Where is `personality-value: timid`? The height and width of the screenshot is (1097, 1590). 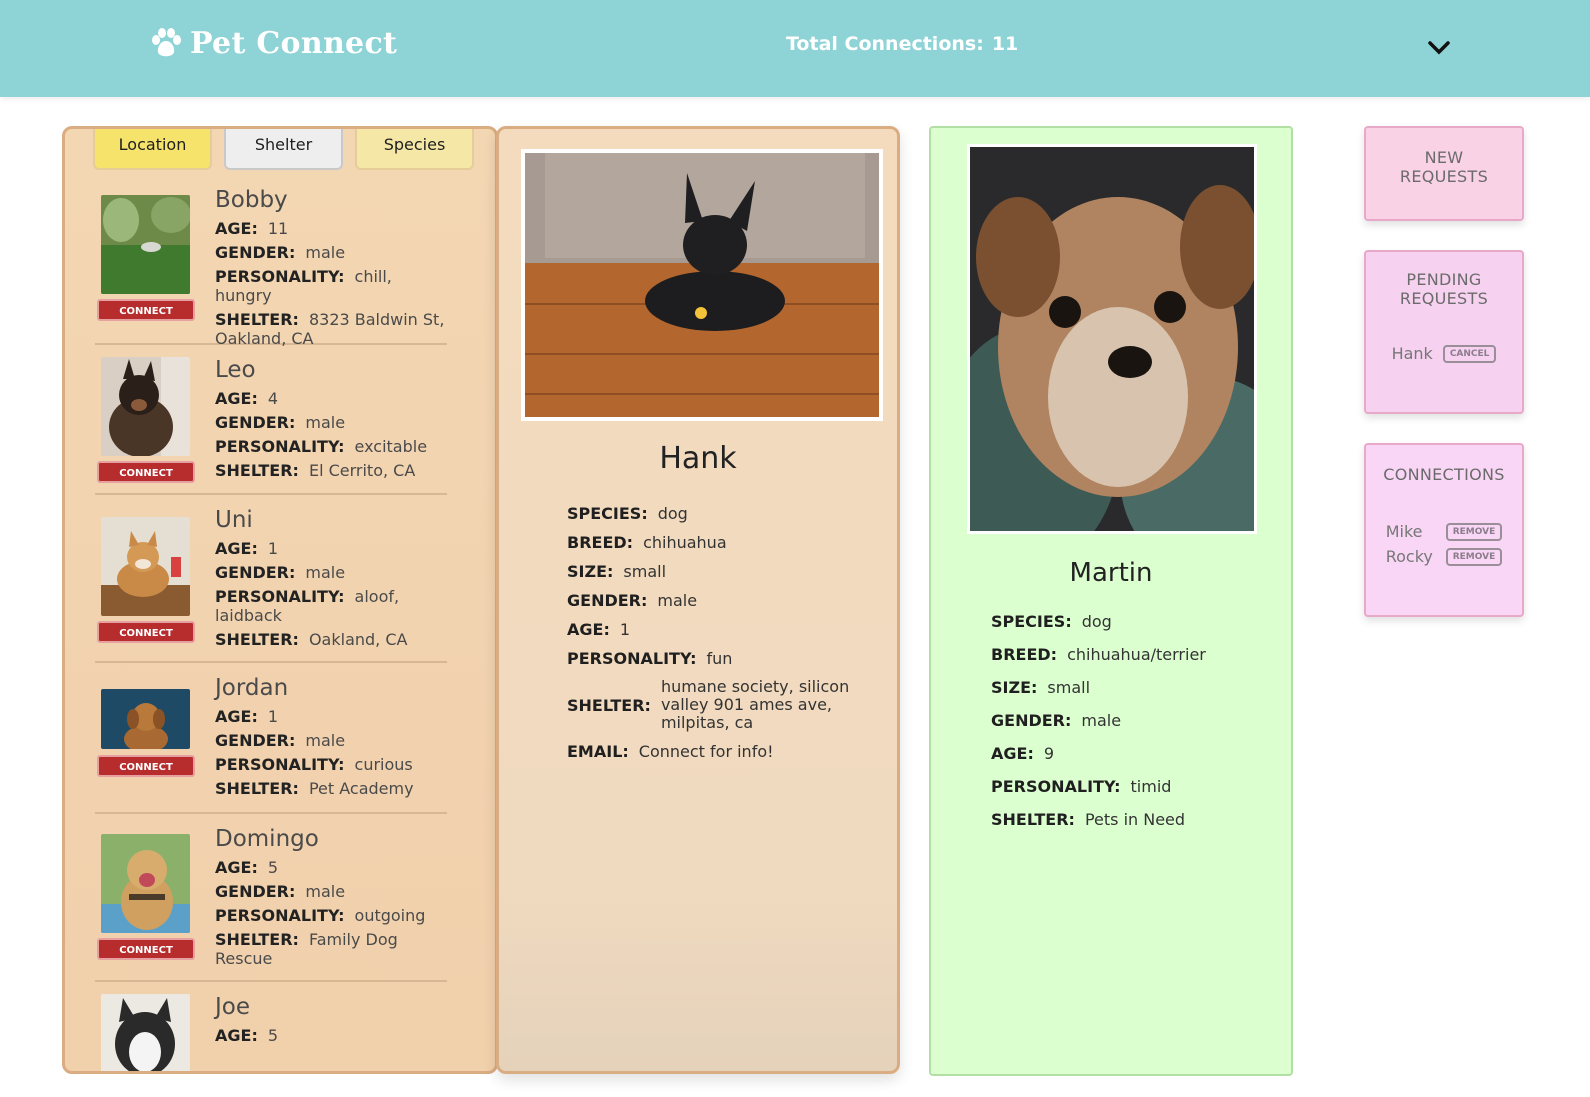
personality-value: timid is located at coordinates (1151, 786).